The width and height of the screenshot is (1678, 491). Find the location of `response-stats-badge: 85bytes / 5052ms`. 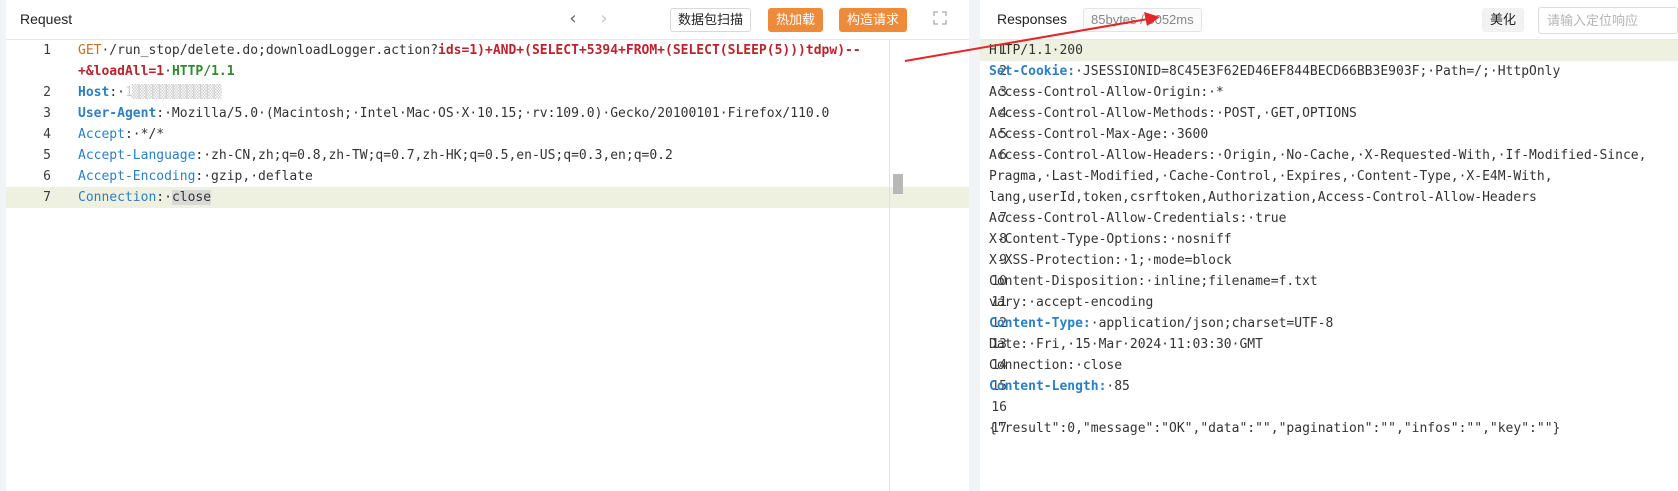

response-stats-badge: 85bytes / 5052ms is located at coordinates (1142, 20).